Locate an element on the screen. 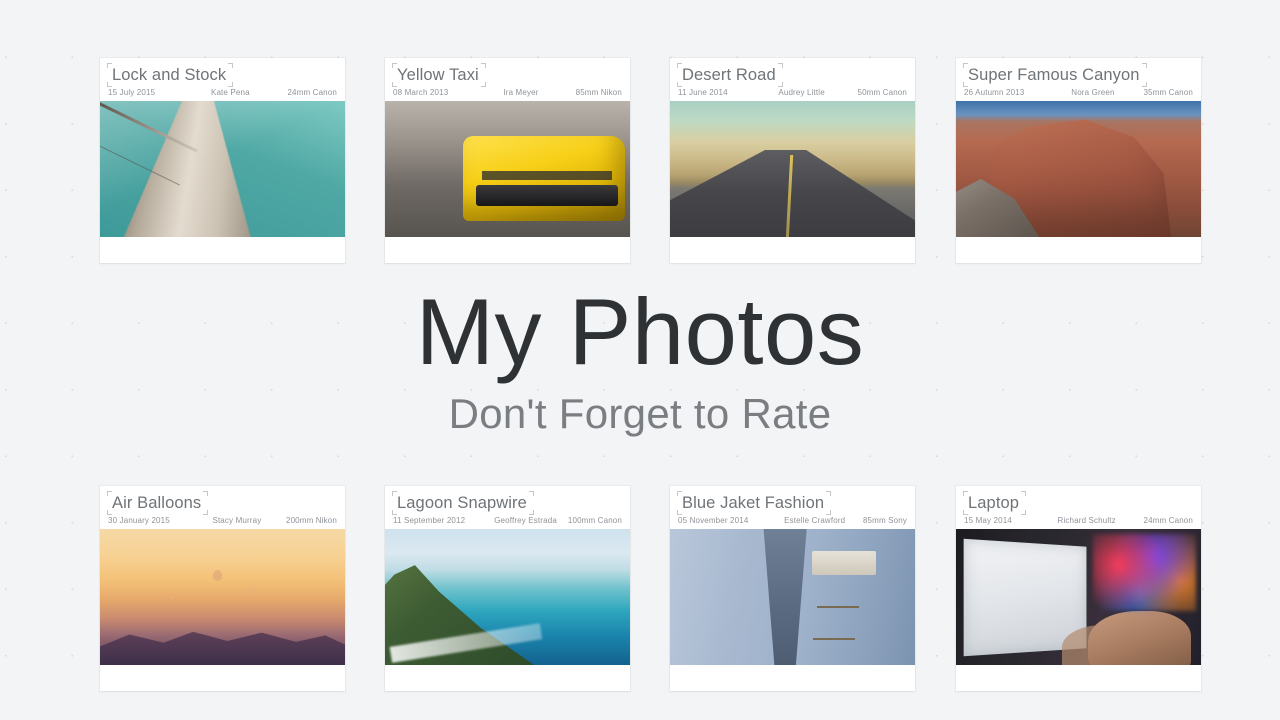  card-author: Nora Green is located at coordinates (1093, 92).